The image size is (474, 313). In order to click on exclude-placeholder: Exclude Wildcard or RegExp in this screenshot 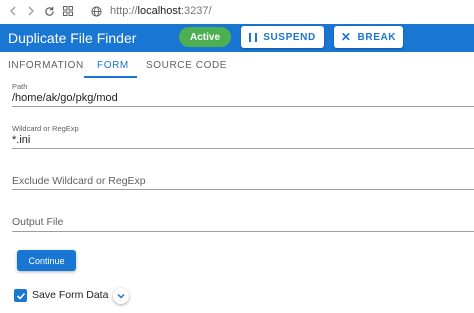, I will do `click(79, 181)`.